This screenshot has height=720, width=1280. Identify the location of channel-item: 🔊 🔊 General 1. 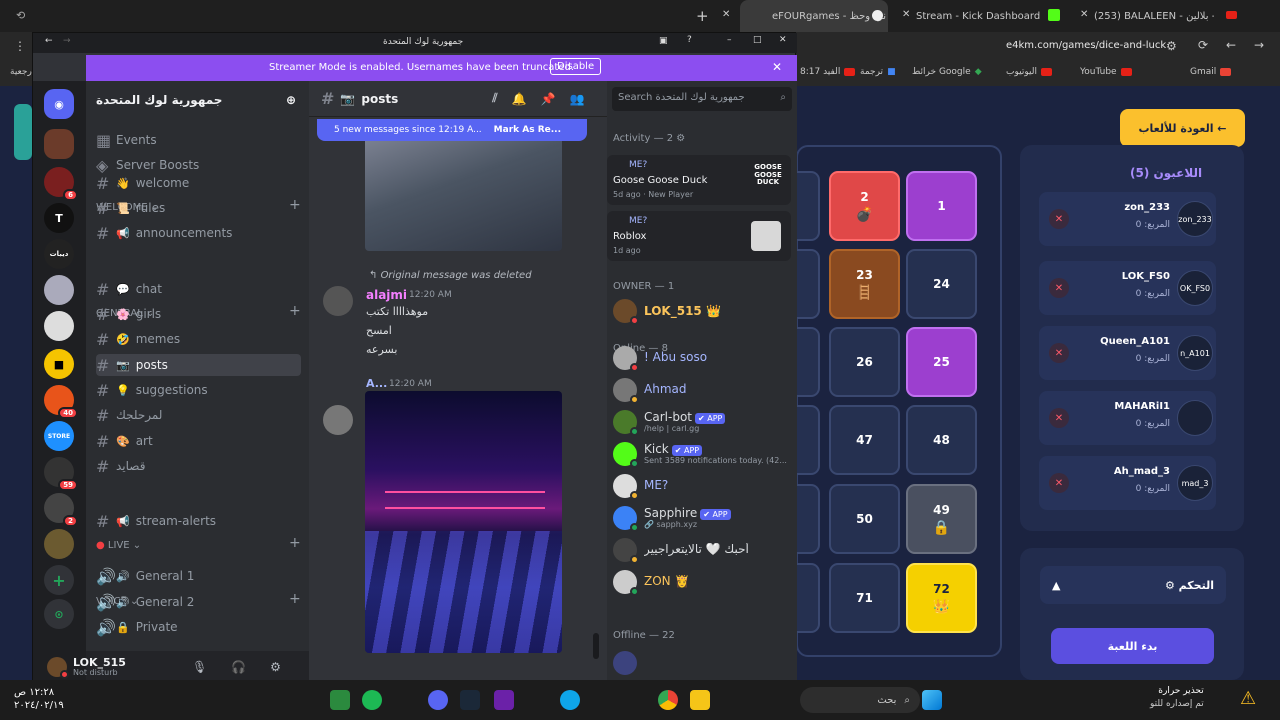
(198, 576).